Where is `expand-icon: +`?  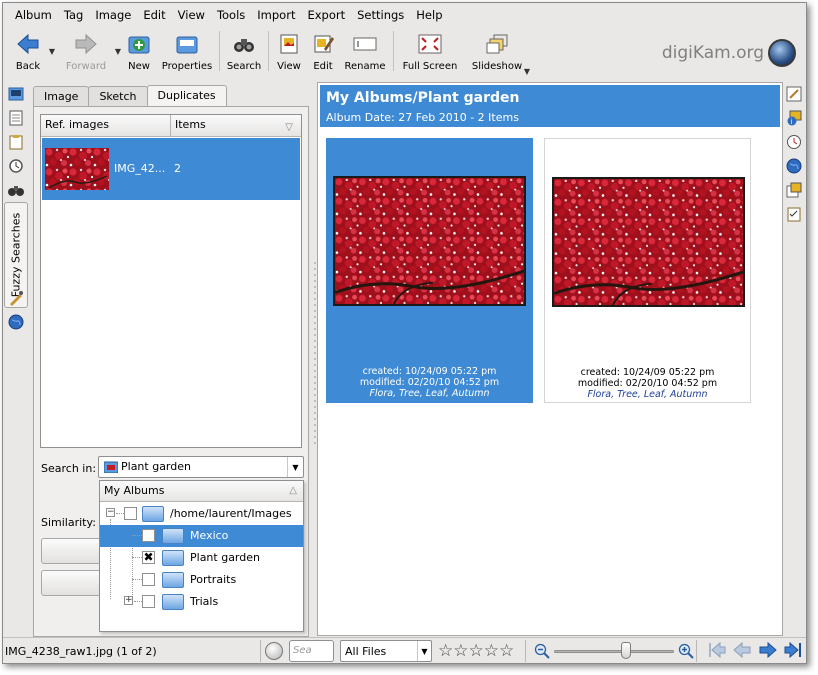
expand-icon: + is located at coordinates (128, 600).